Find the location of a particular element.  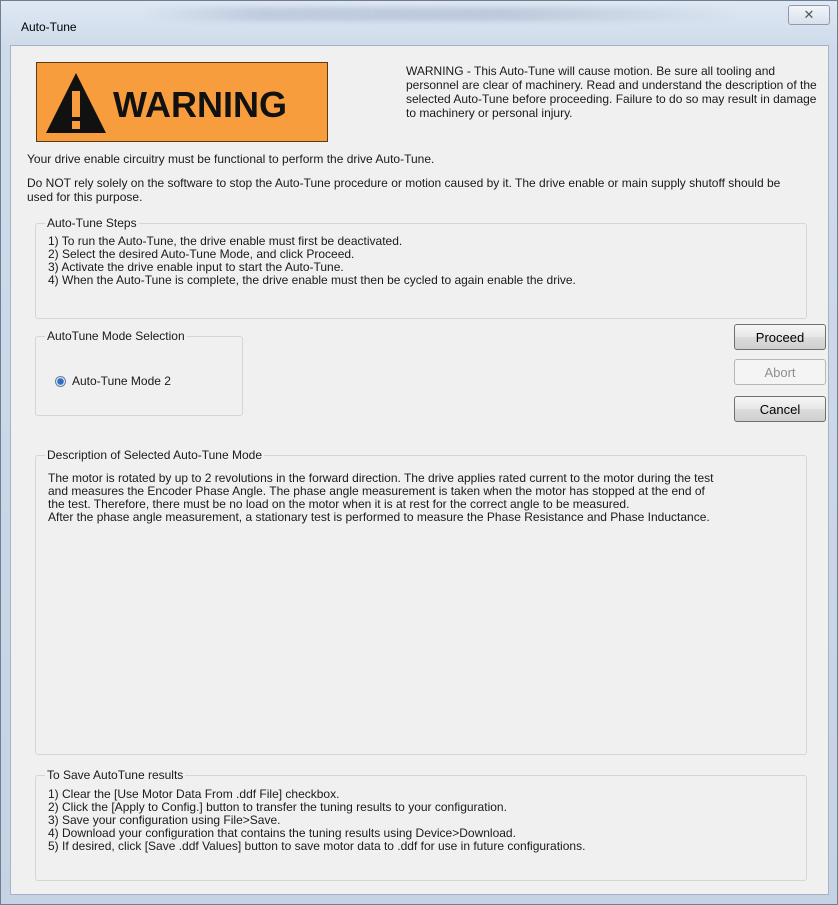

proceed-button: Proceed is located at coordinates (780, 337).